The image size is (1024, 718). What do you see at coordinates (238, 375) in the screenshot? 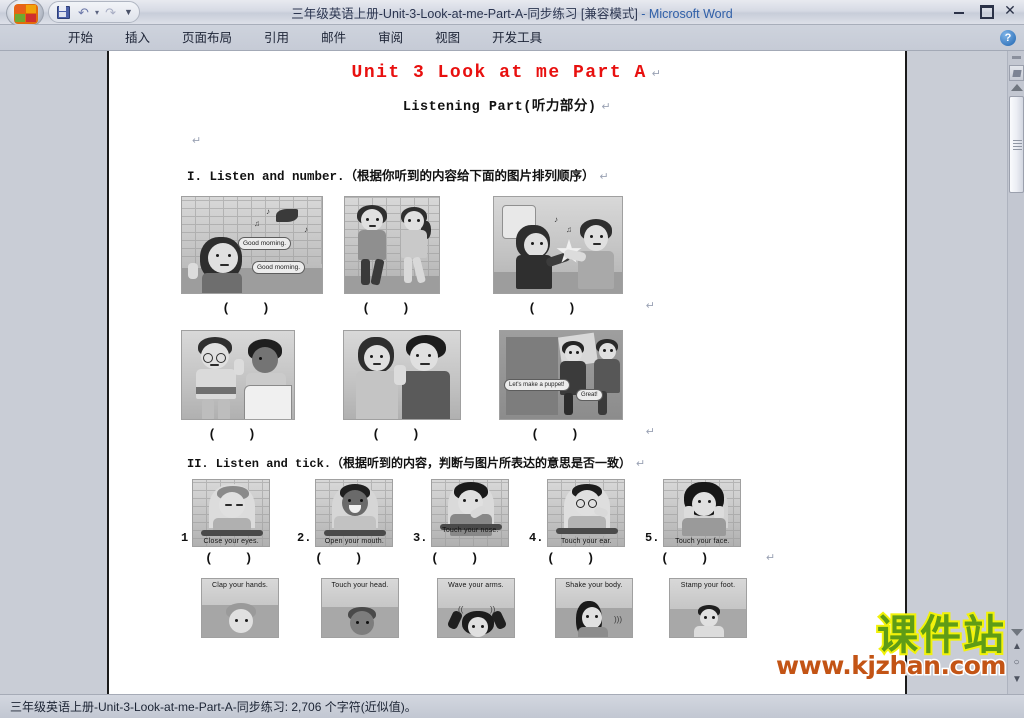
I see `picture-boy-waving` at bounding box center [238, 375].